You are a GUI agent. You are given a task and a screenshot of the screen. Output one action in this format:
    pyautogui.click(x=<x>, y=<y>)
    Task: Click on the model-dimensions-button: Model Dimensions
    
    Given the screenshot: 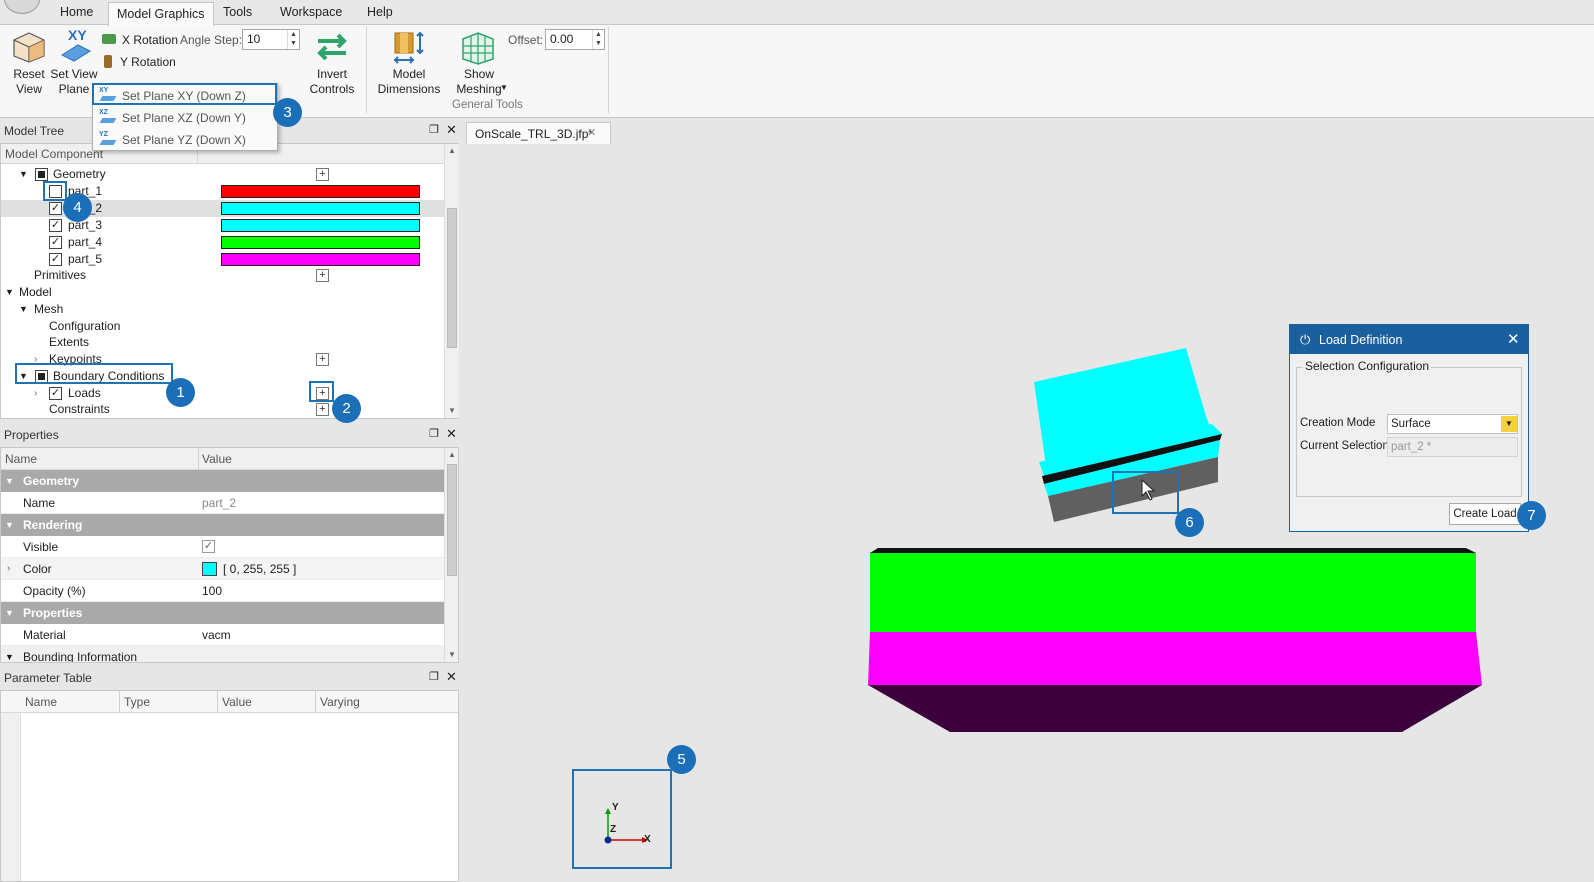 What is the action you would take?
    pyautogui.click(x=409, y=62)
    